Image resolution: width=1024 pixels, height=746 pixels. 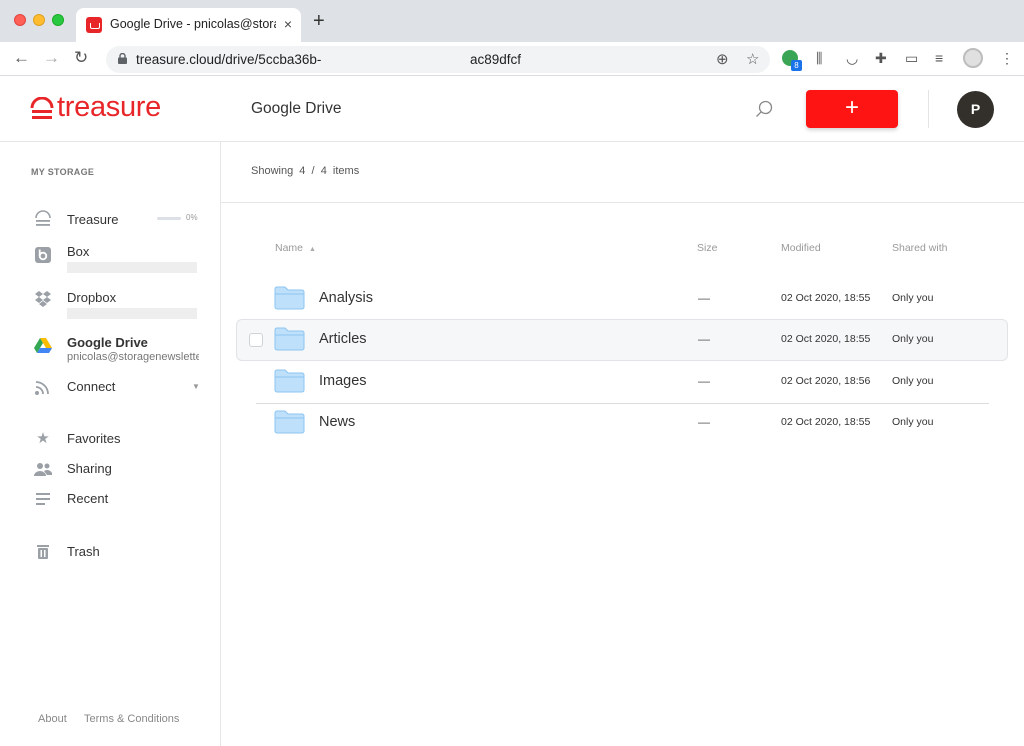 What do you see at coordinates (346, 298) in the screenshot?
I see `file-name: Analysis` at bounding box center [346, 298].